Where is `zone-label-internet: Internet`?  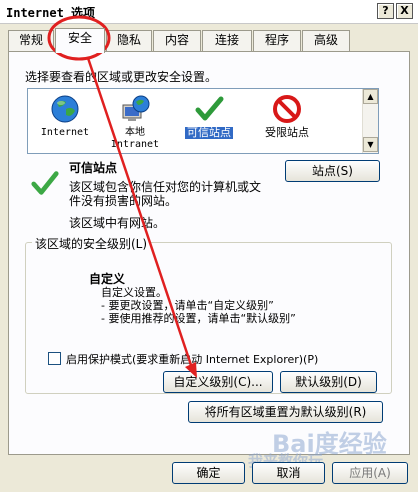 zone-label-internet: Internet is located at coordinates (65, 132).